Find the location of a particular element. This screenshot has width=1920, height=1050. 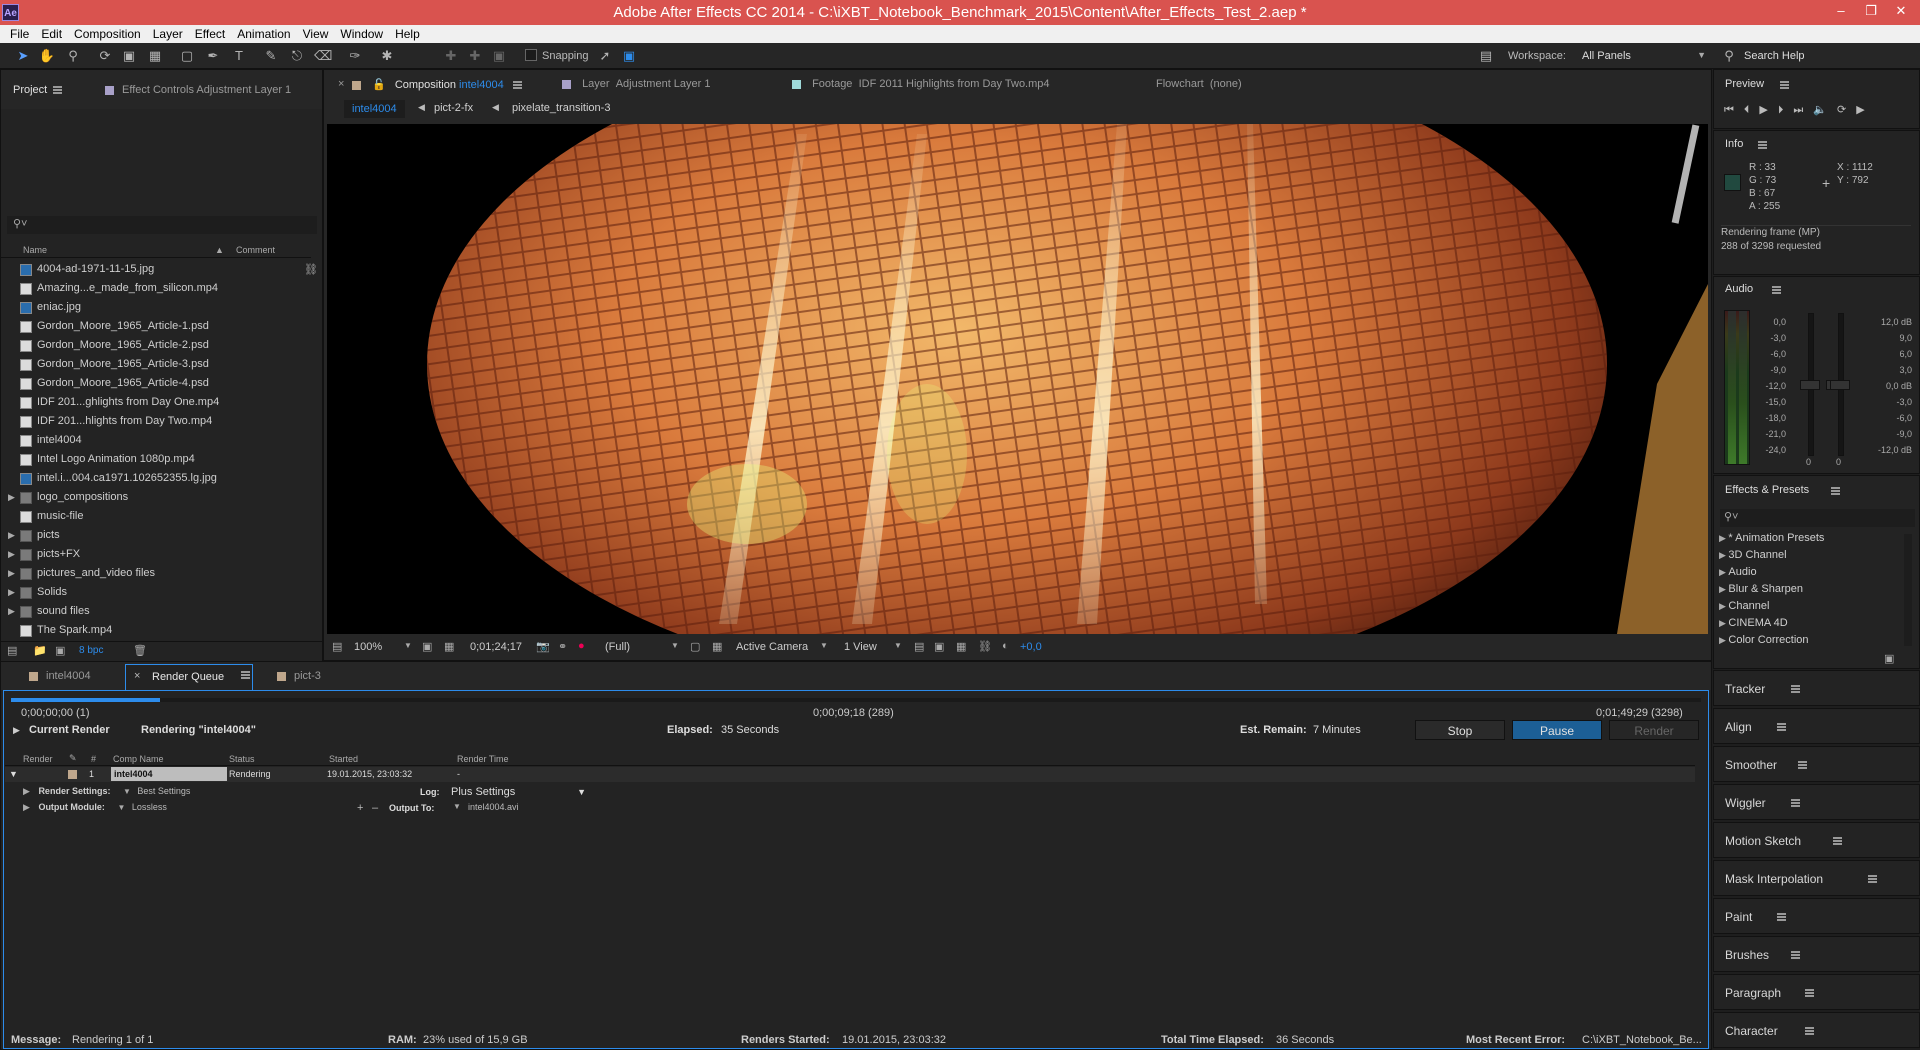

effects-category: ▶ CINEMA 4D is located at coordinates (1753, 623).